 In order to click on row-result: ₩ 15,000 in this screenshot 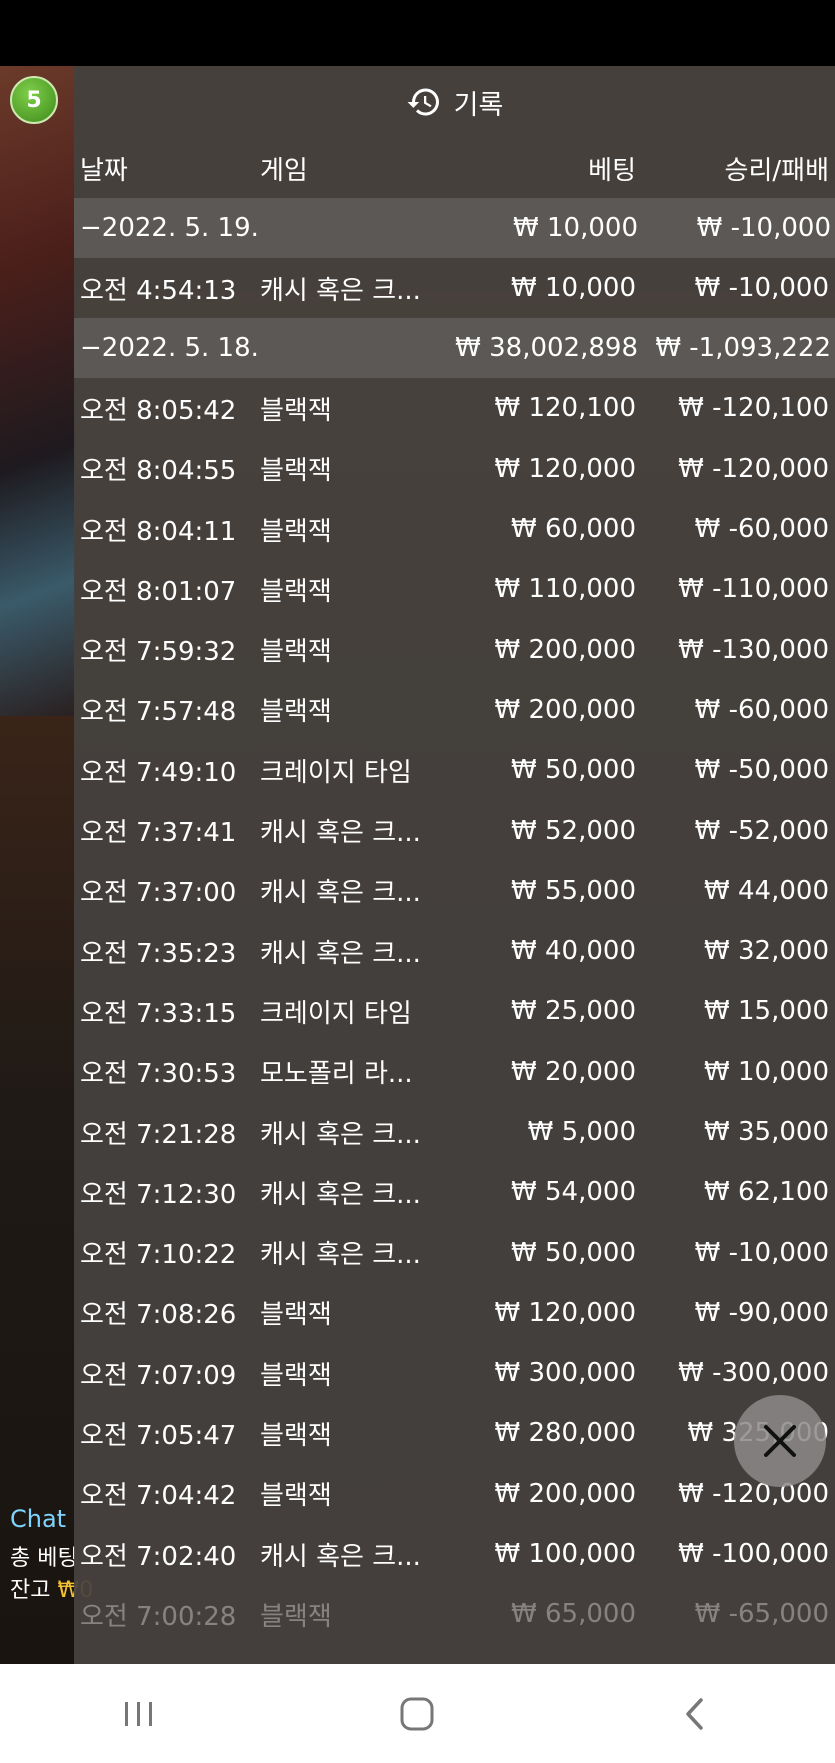, I will do `click(766, 1011)`.